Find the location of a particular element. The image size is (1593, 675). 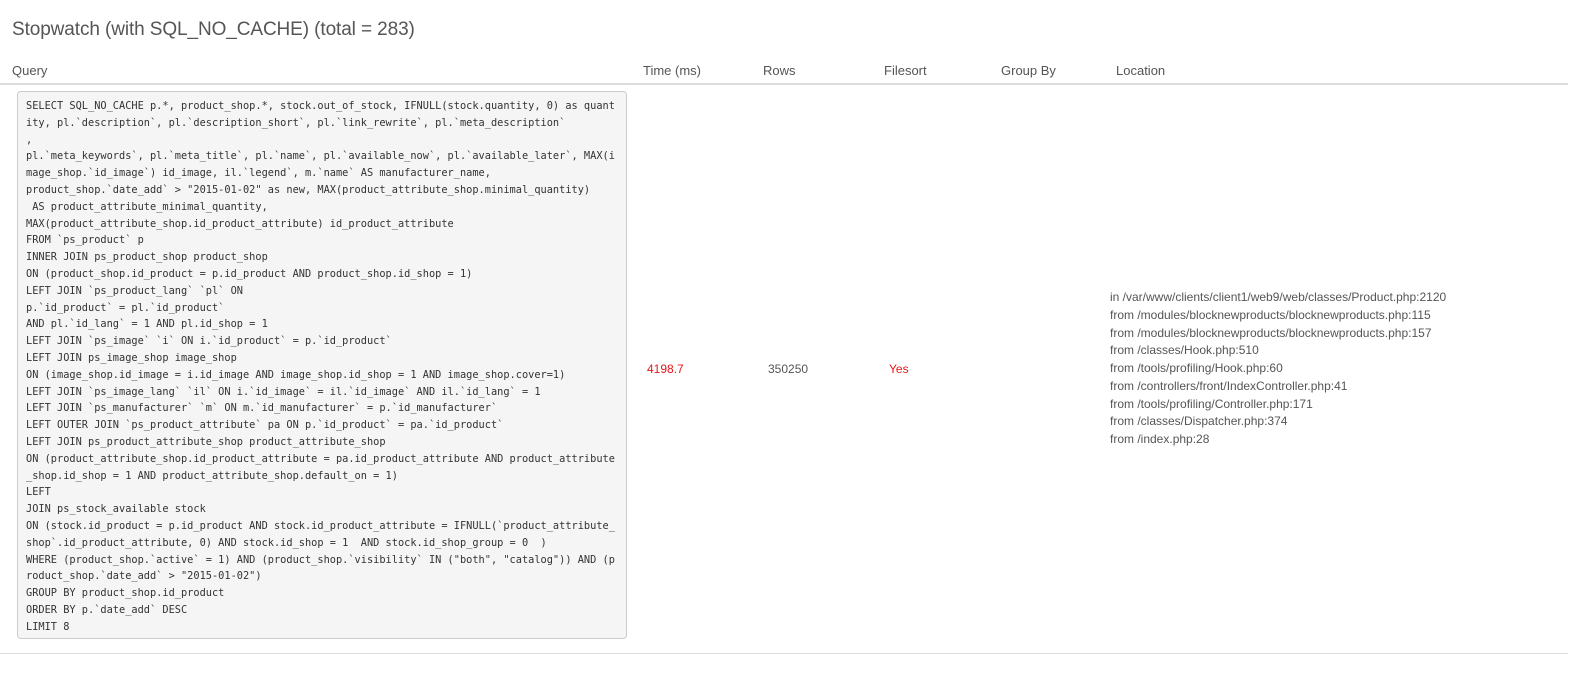

location-line: from /classes/Hook.php:510 is located at coordinates (1184, 350).